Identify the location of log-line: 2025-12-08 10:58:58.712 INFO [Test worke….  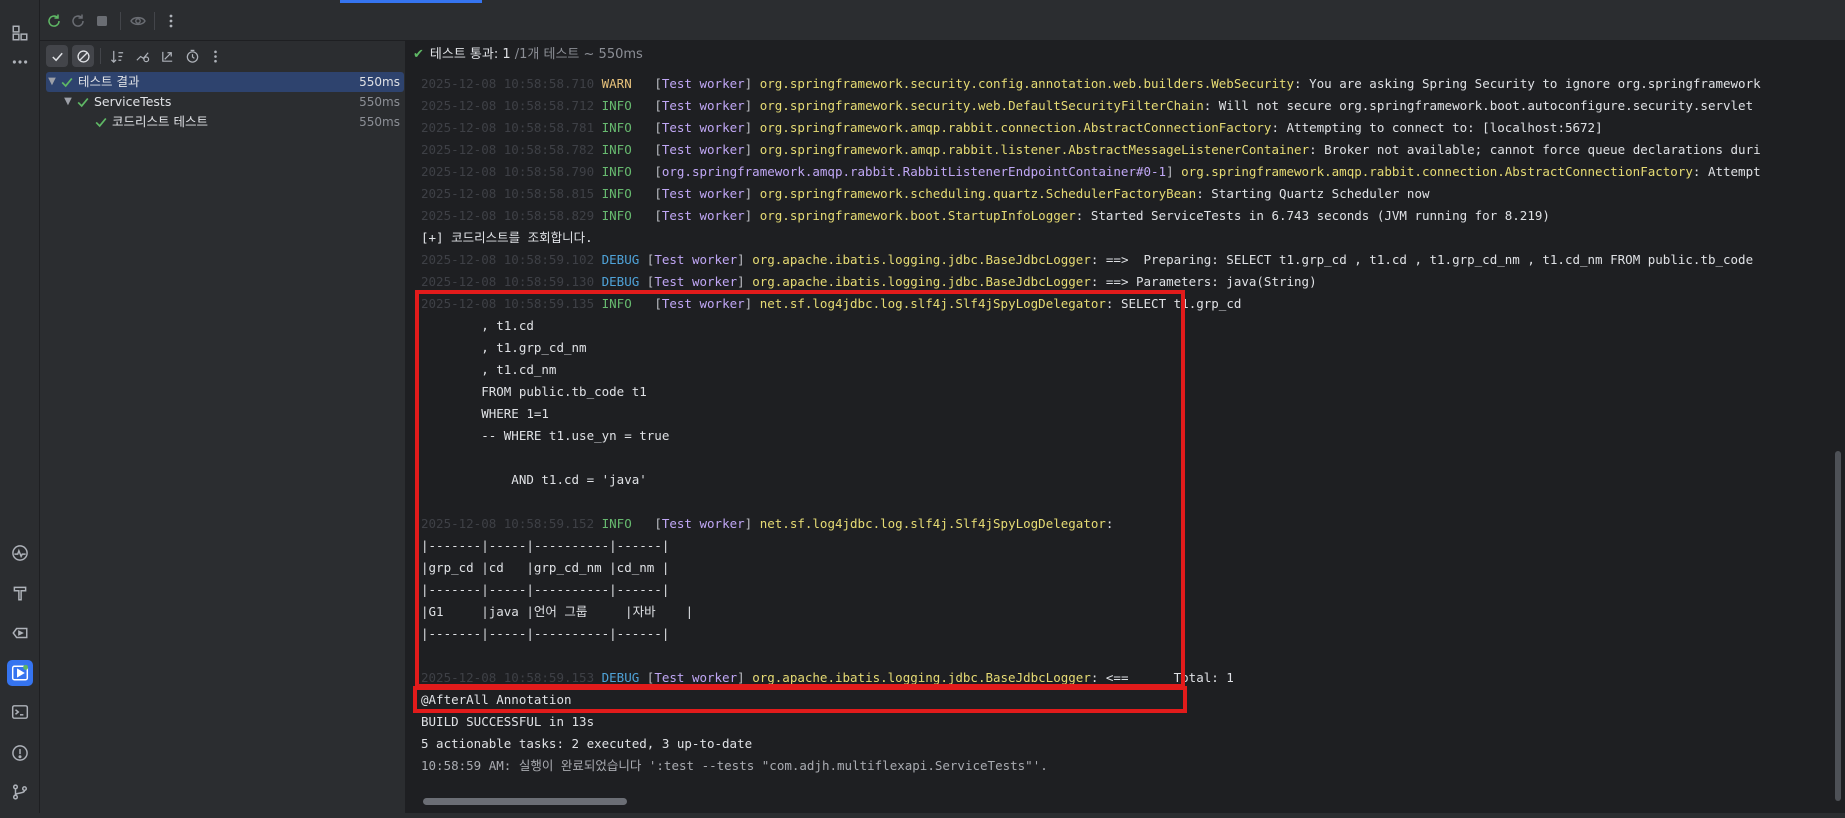
(1087, 105).